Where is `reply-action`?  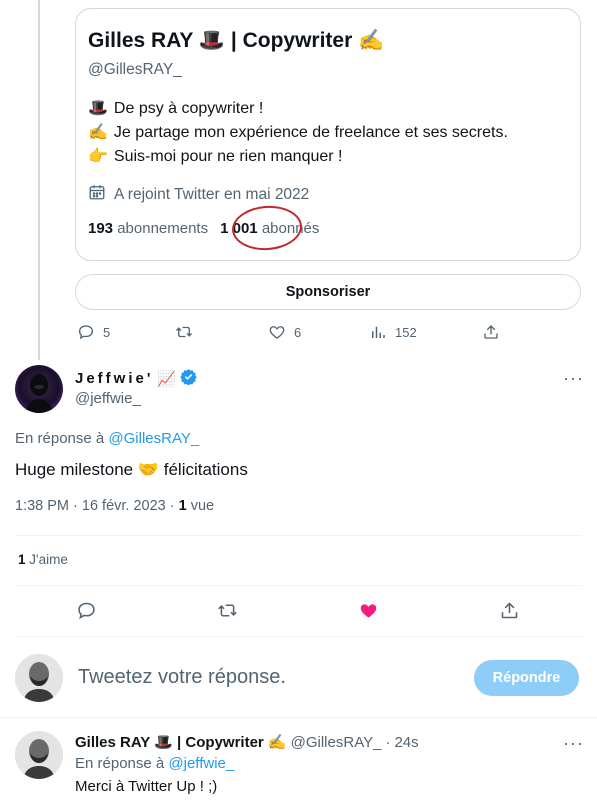 reply-action is located at coordinates (86, 610).